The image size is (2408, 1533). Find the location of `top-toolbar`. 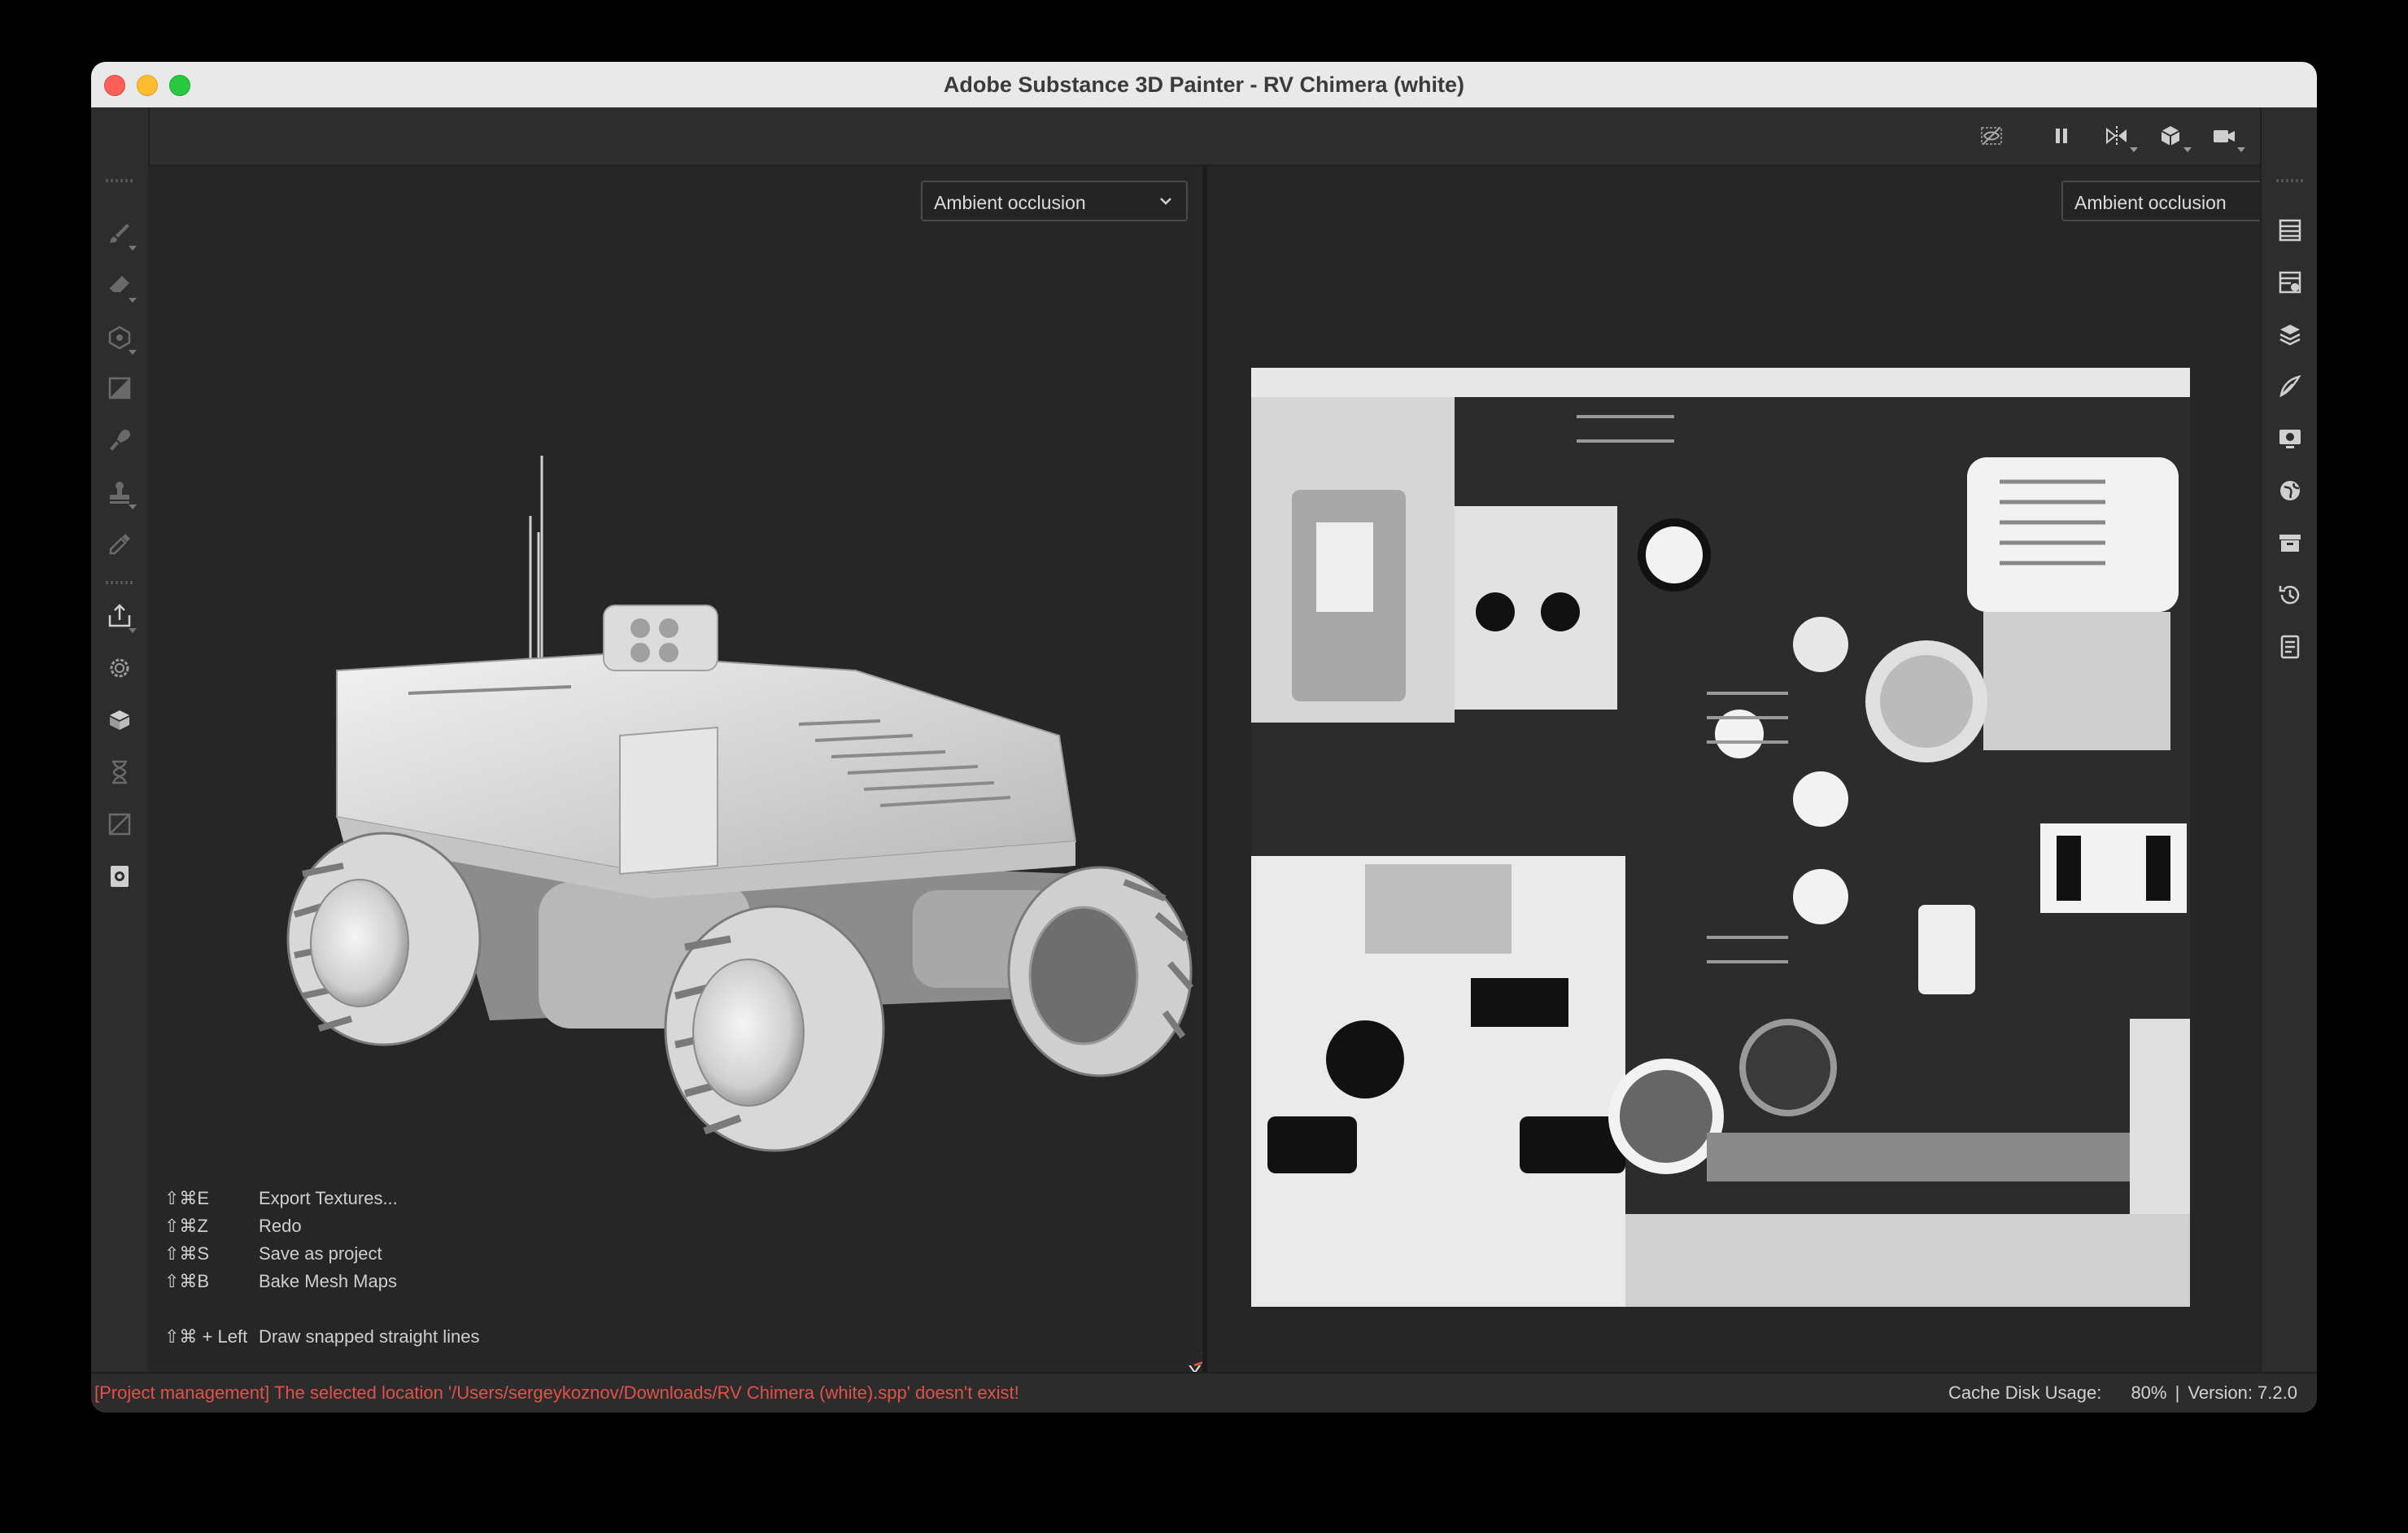

top-toolbar is located at coordinates (1224, 136).